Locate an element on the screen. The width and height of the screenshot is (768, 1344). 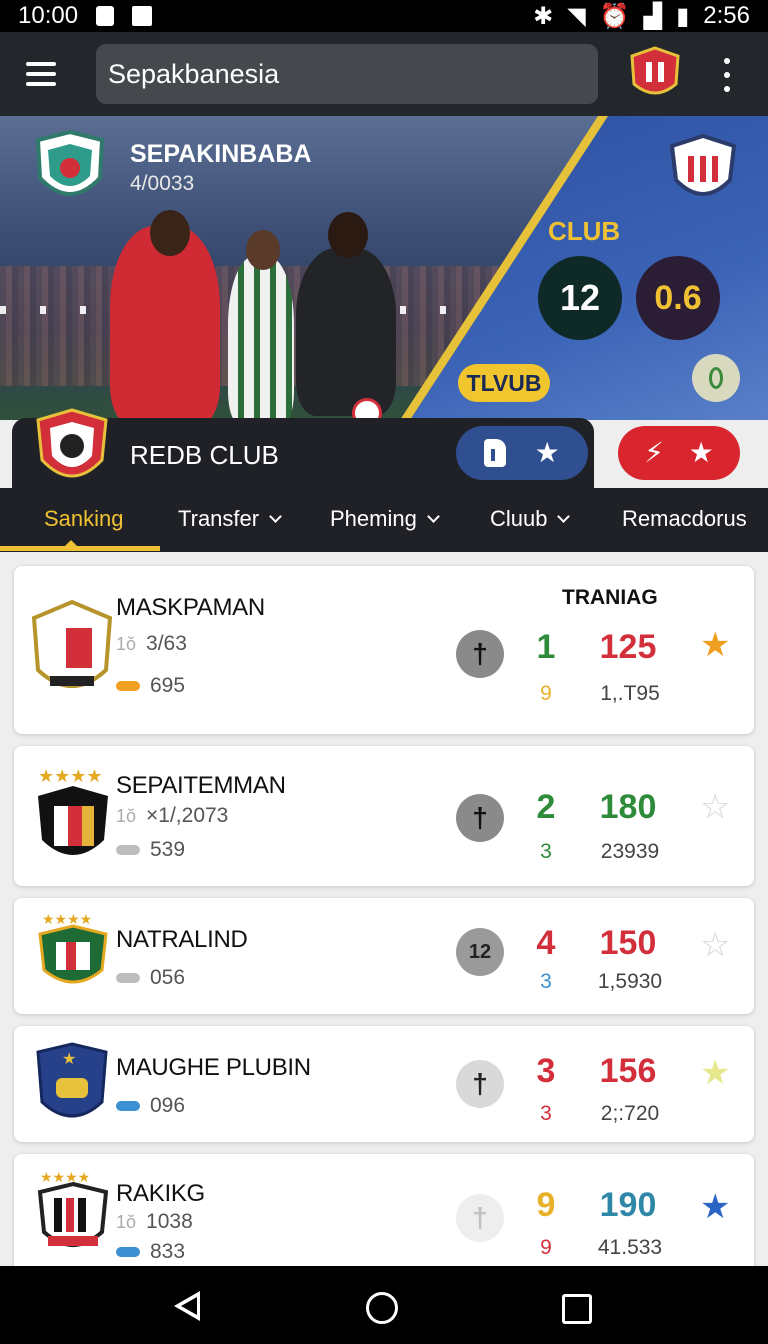
football-icon is located at coordinates (367, 409).